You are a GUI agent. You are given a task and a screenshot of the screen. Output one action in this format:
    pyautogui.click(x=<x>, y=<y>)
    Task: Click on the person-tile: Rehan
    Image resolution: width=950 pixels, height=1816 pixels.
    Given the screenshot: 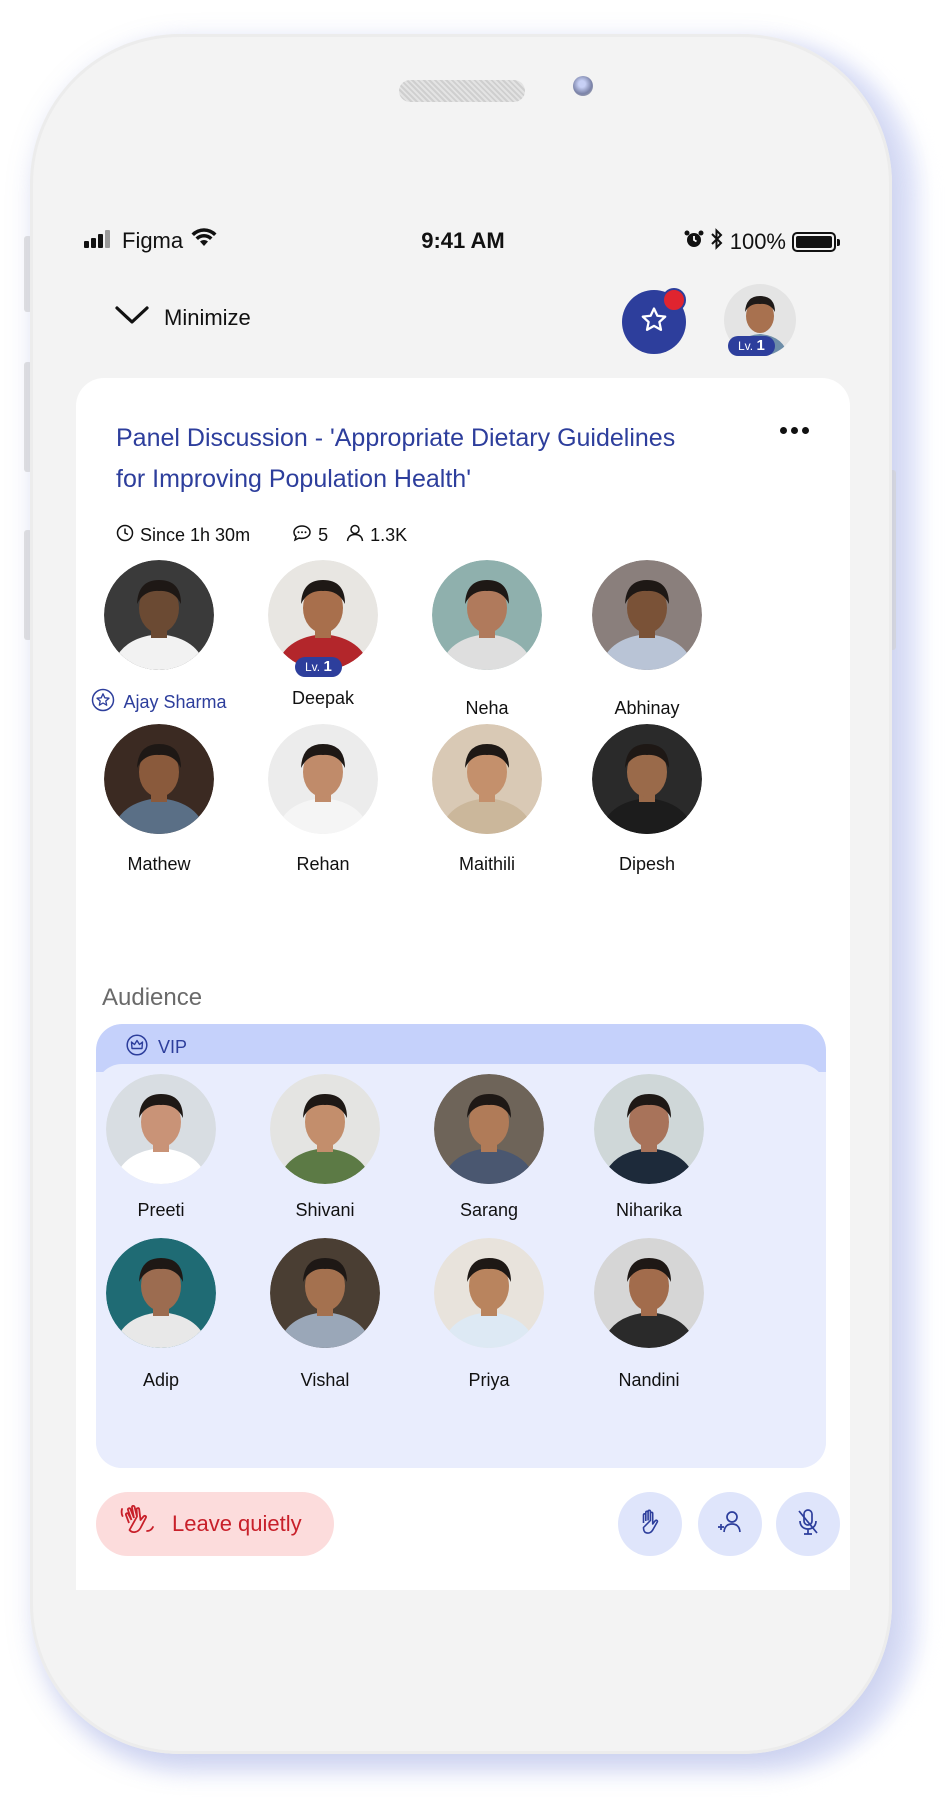 What is the action you would take?
    pyautogui.click(x=323, y=799)
    